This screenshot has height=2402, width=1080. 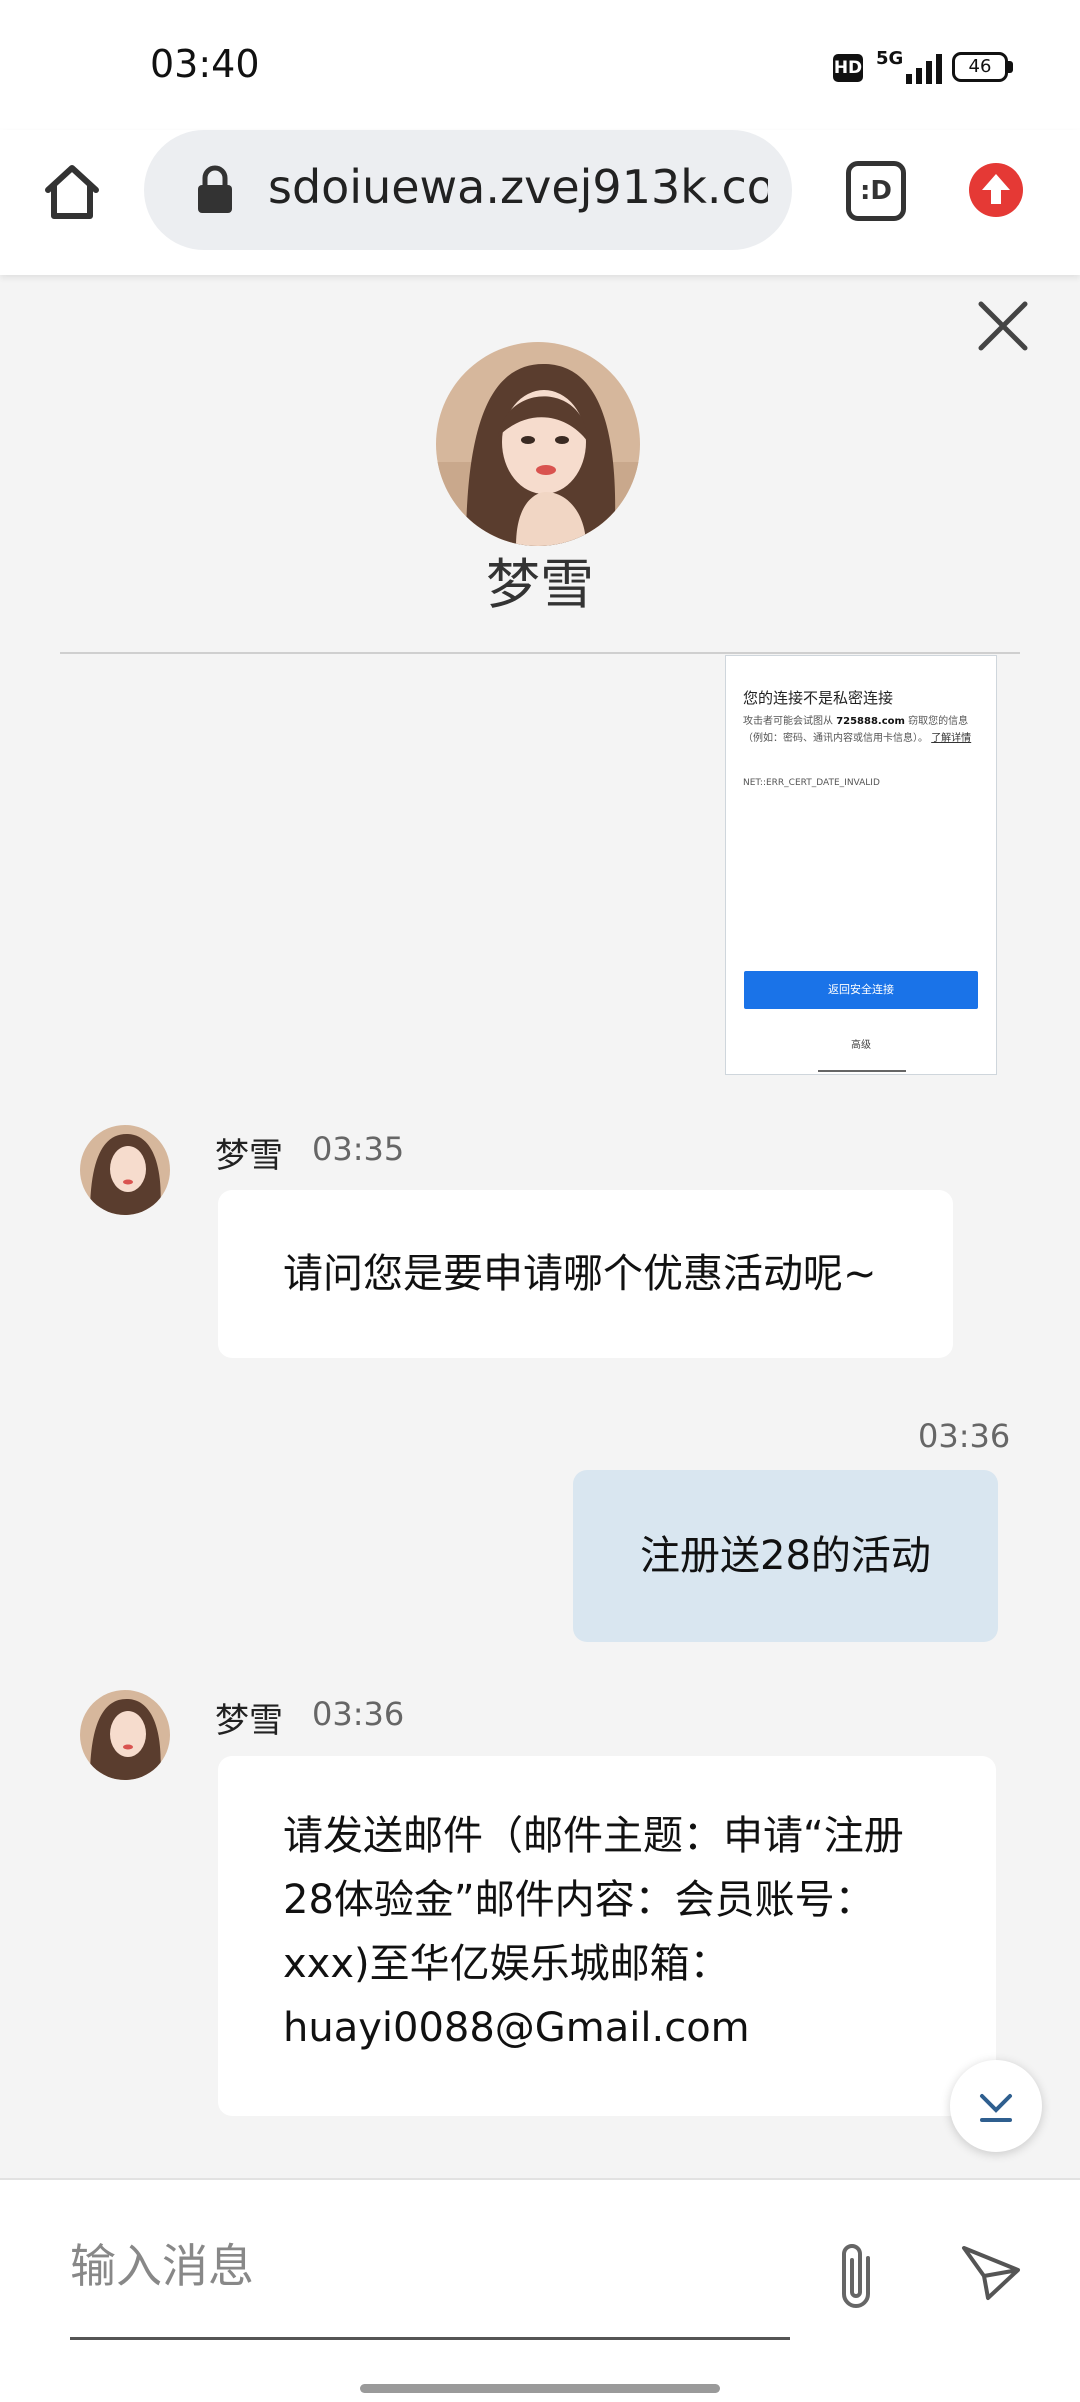 What do you see at coordinates (1003, 326) in the screenshot?
I see `close-icon` at bounding box center [1003, 326].